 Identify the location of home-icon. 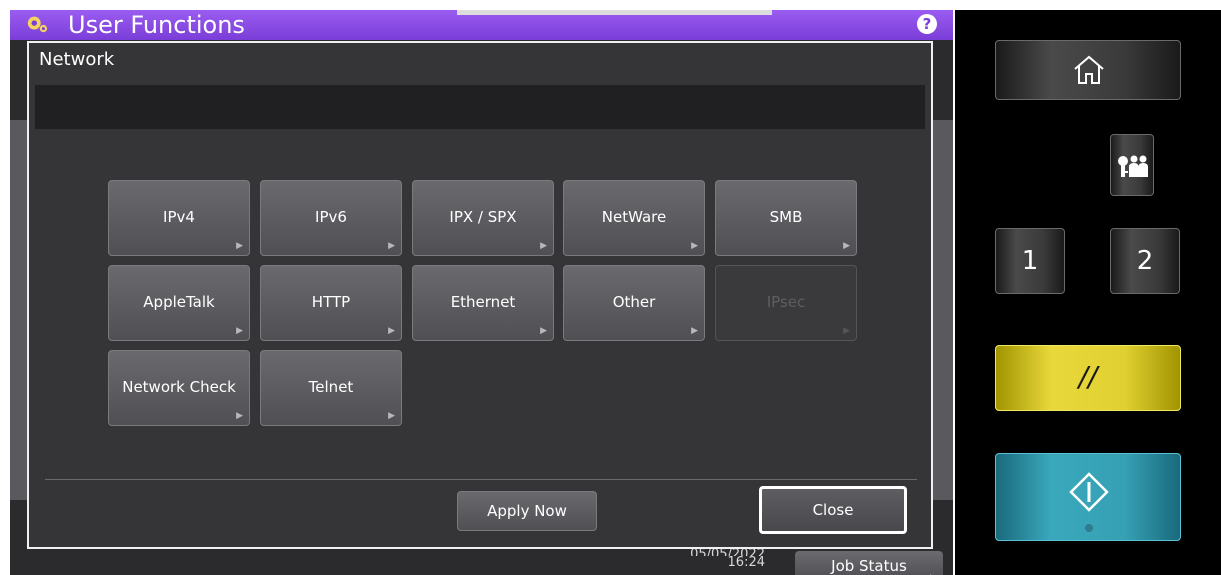
(1089, 69).